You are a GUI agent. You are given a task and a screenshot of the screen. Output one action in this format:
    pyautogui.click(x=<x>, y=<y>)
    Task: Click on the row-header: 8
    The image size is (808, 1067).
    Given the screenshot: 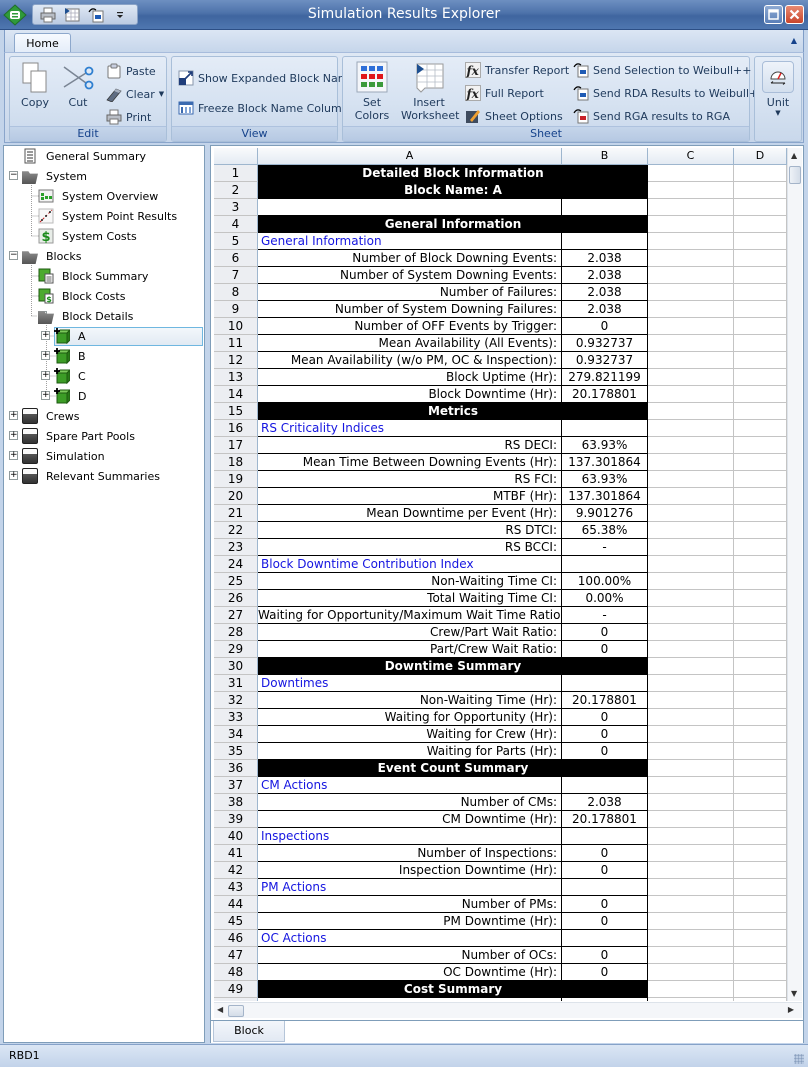 What is the action you would take?
    pyautogui.click(x=236, y=292)
    